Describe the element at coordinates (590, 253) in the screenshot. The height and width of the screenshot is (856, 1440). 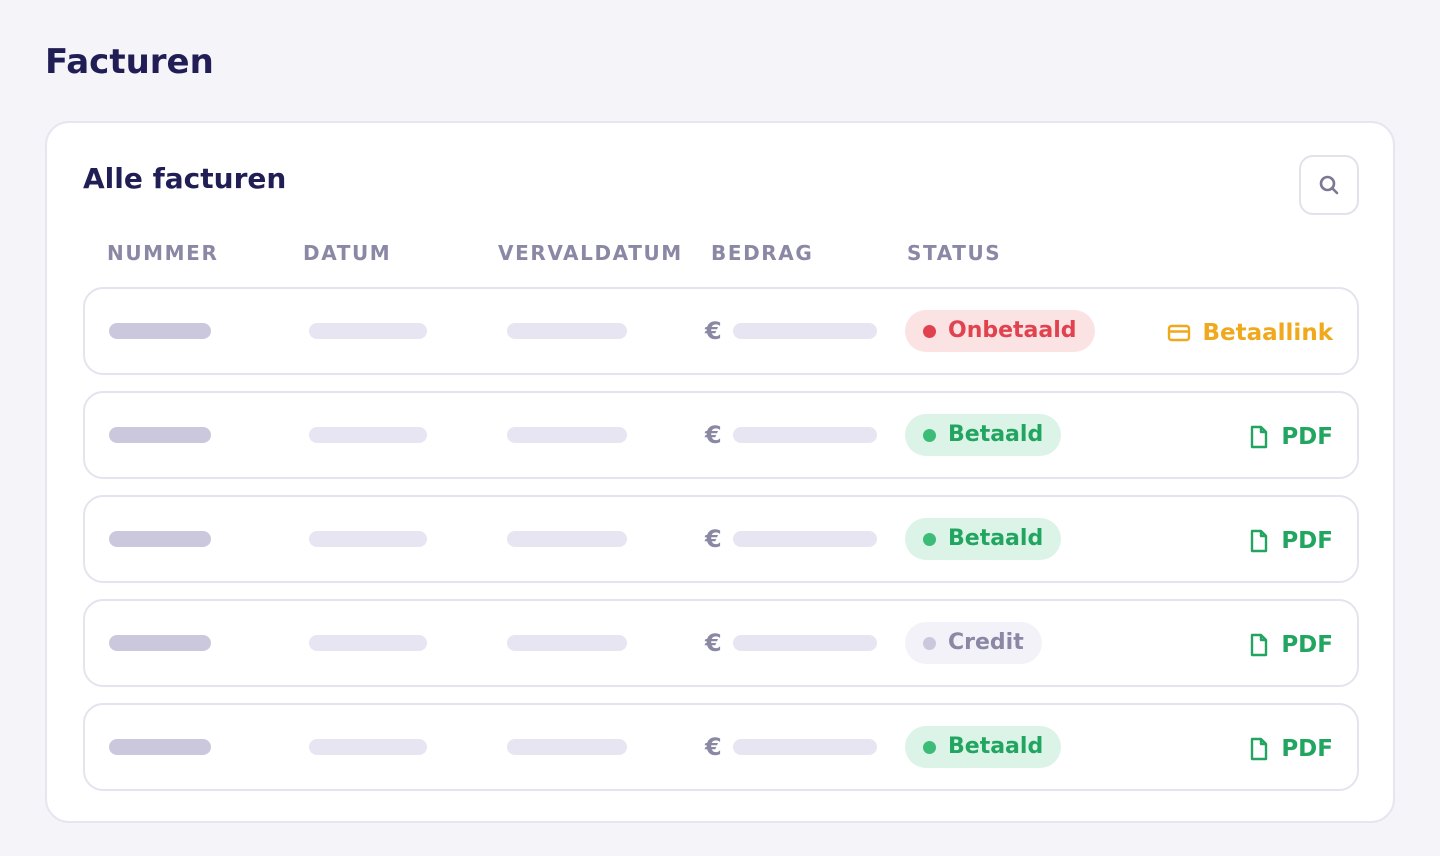
I see `column-header-vervaldatum: VERVALDATUM` at that location.